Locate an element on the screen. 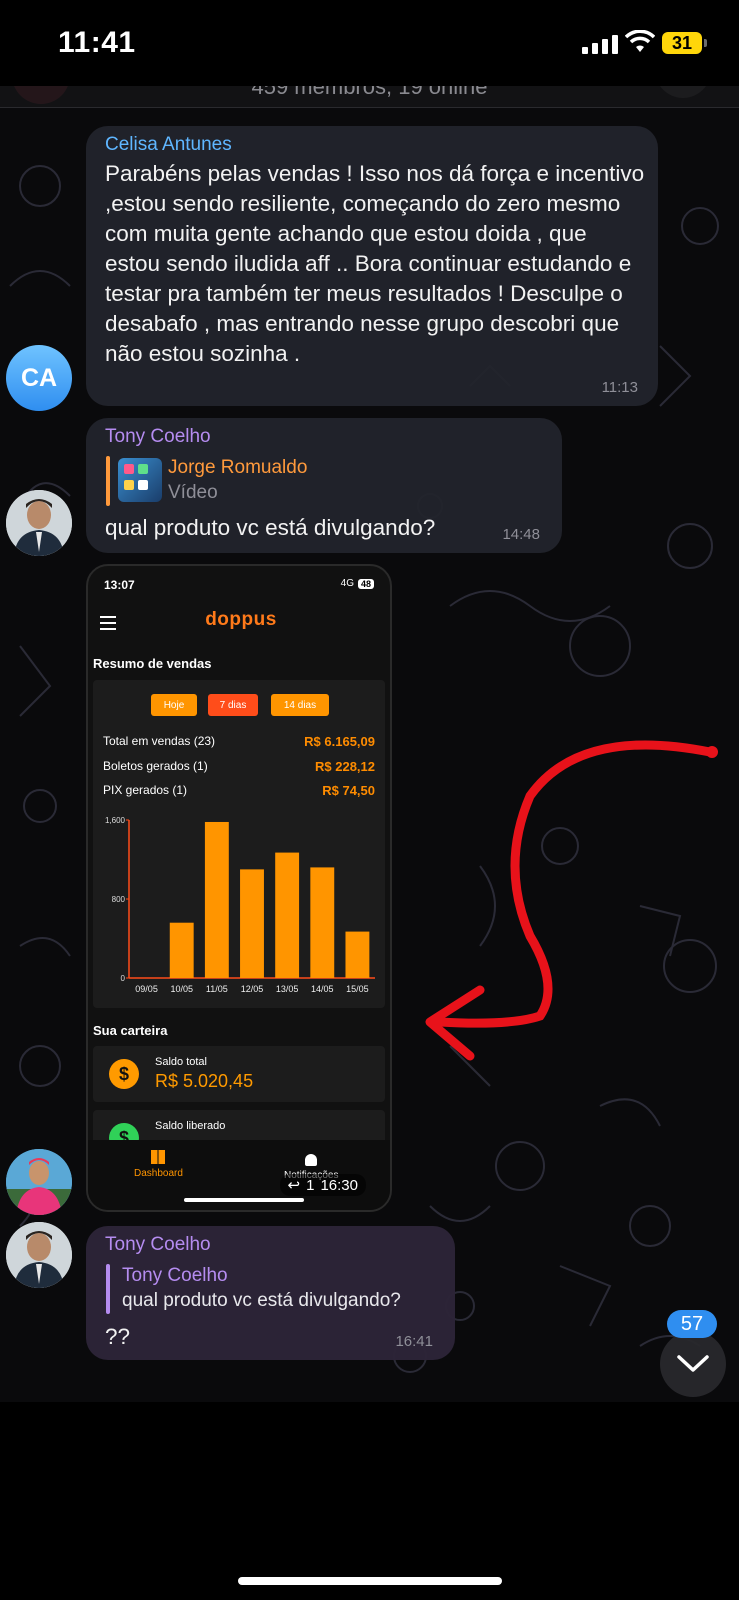  summary-title: Resumo de vendas is located at coordinates (152, 663).